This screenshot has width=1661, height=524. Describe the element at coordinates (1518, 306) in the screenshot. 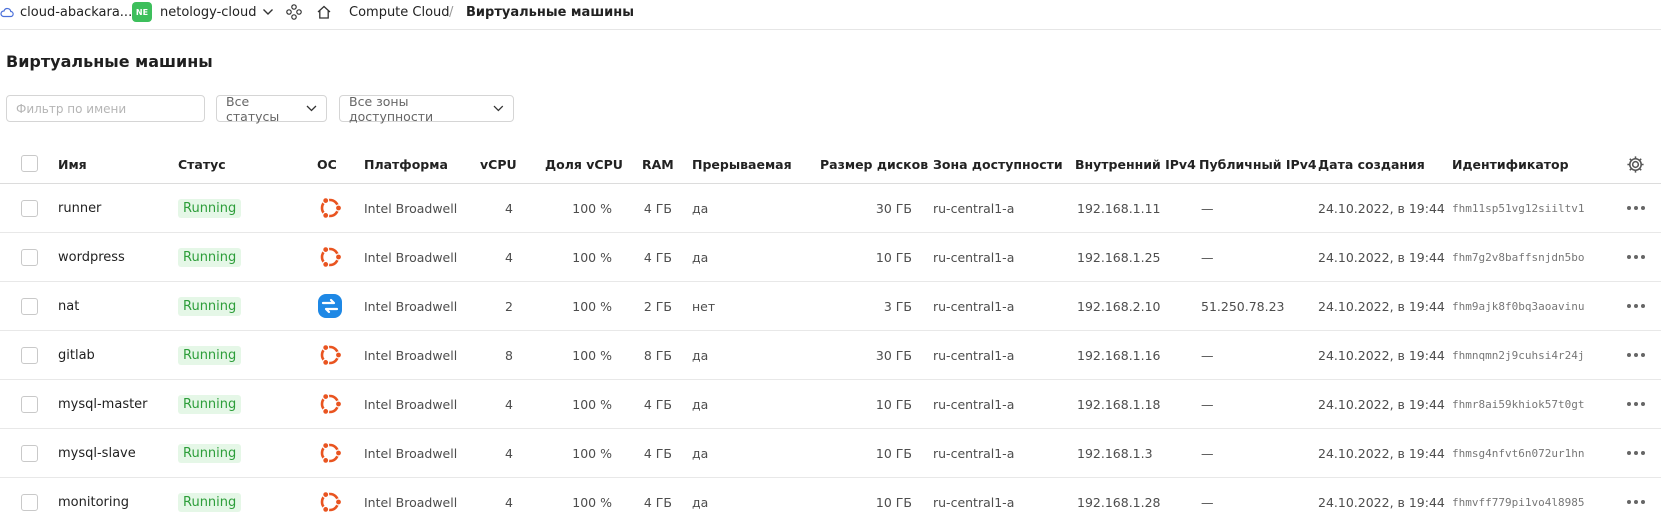

I see `vm-id-cell: fhm9ajk8f0bq3aoavinu` at that location.